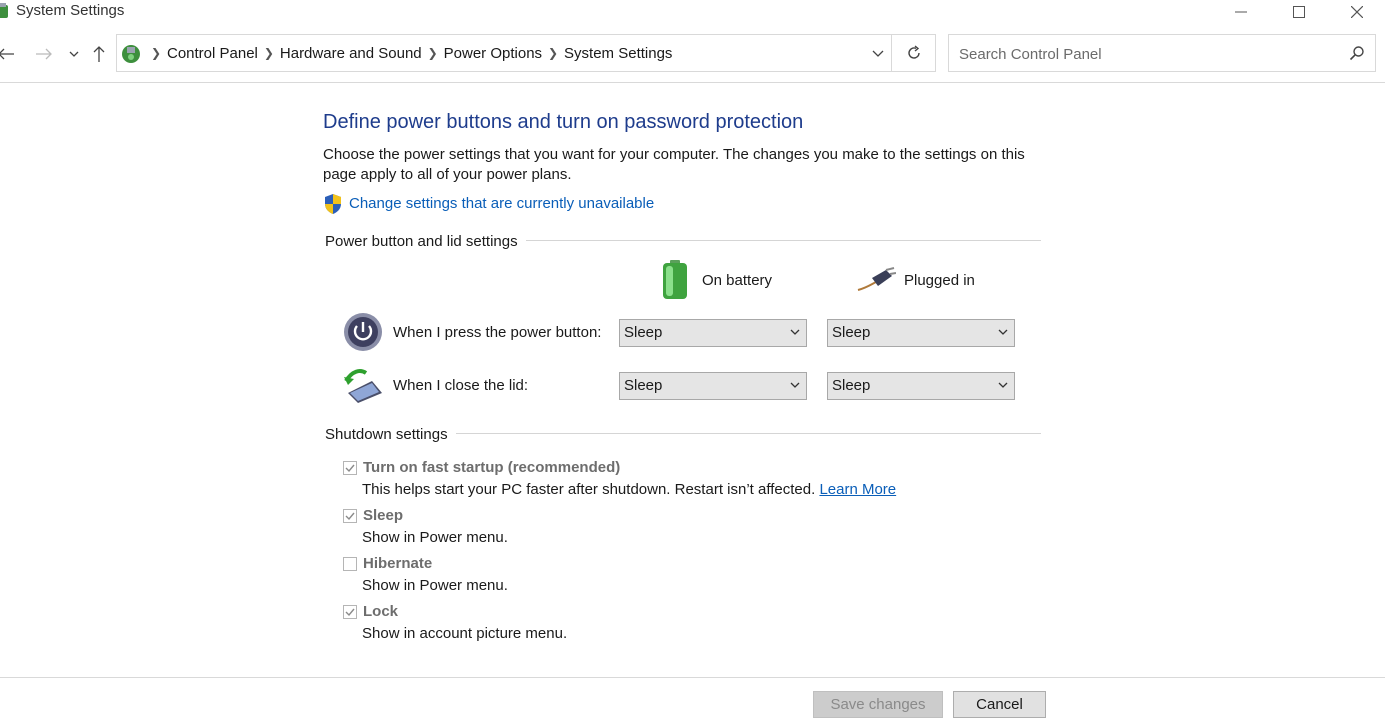  Describe the element at coordinates (921, 386) in the screenshot. I see `close-lid-plugged-select: Sleep` at that location.